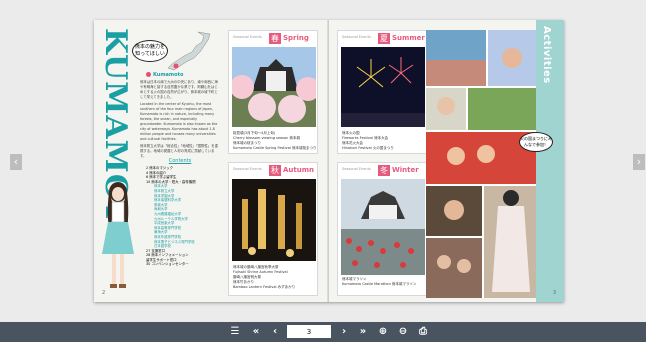 The image size is (646, 342). Describe the element at coordinates (184, 264) in the screenshot. I see `contents-item: 30 コンベンションセンター` at that location.